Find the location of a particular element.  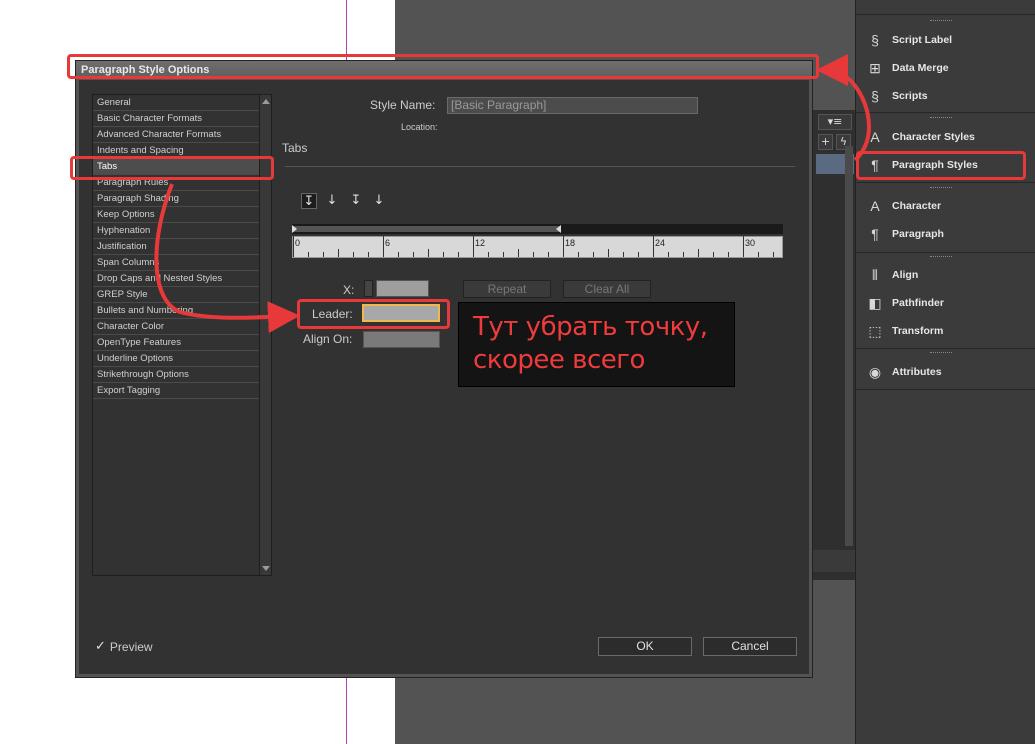

annotation-line-1: Тут убрать точку, is located at coordinates (590, 327).